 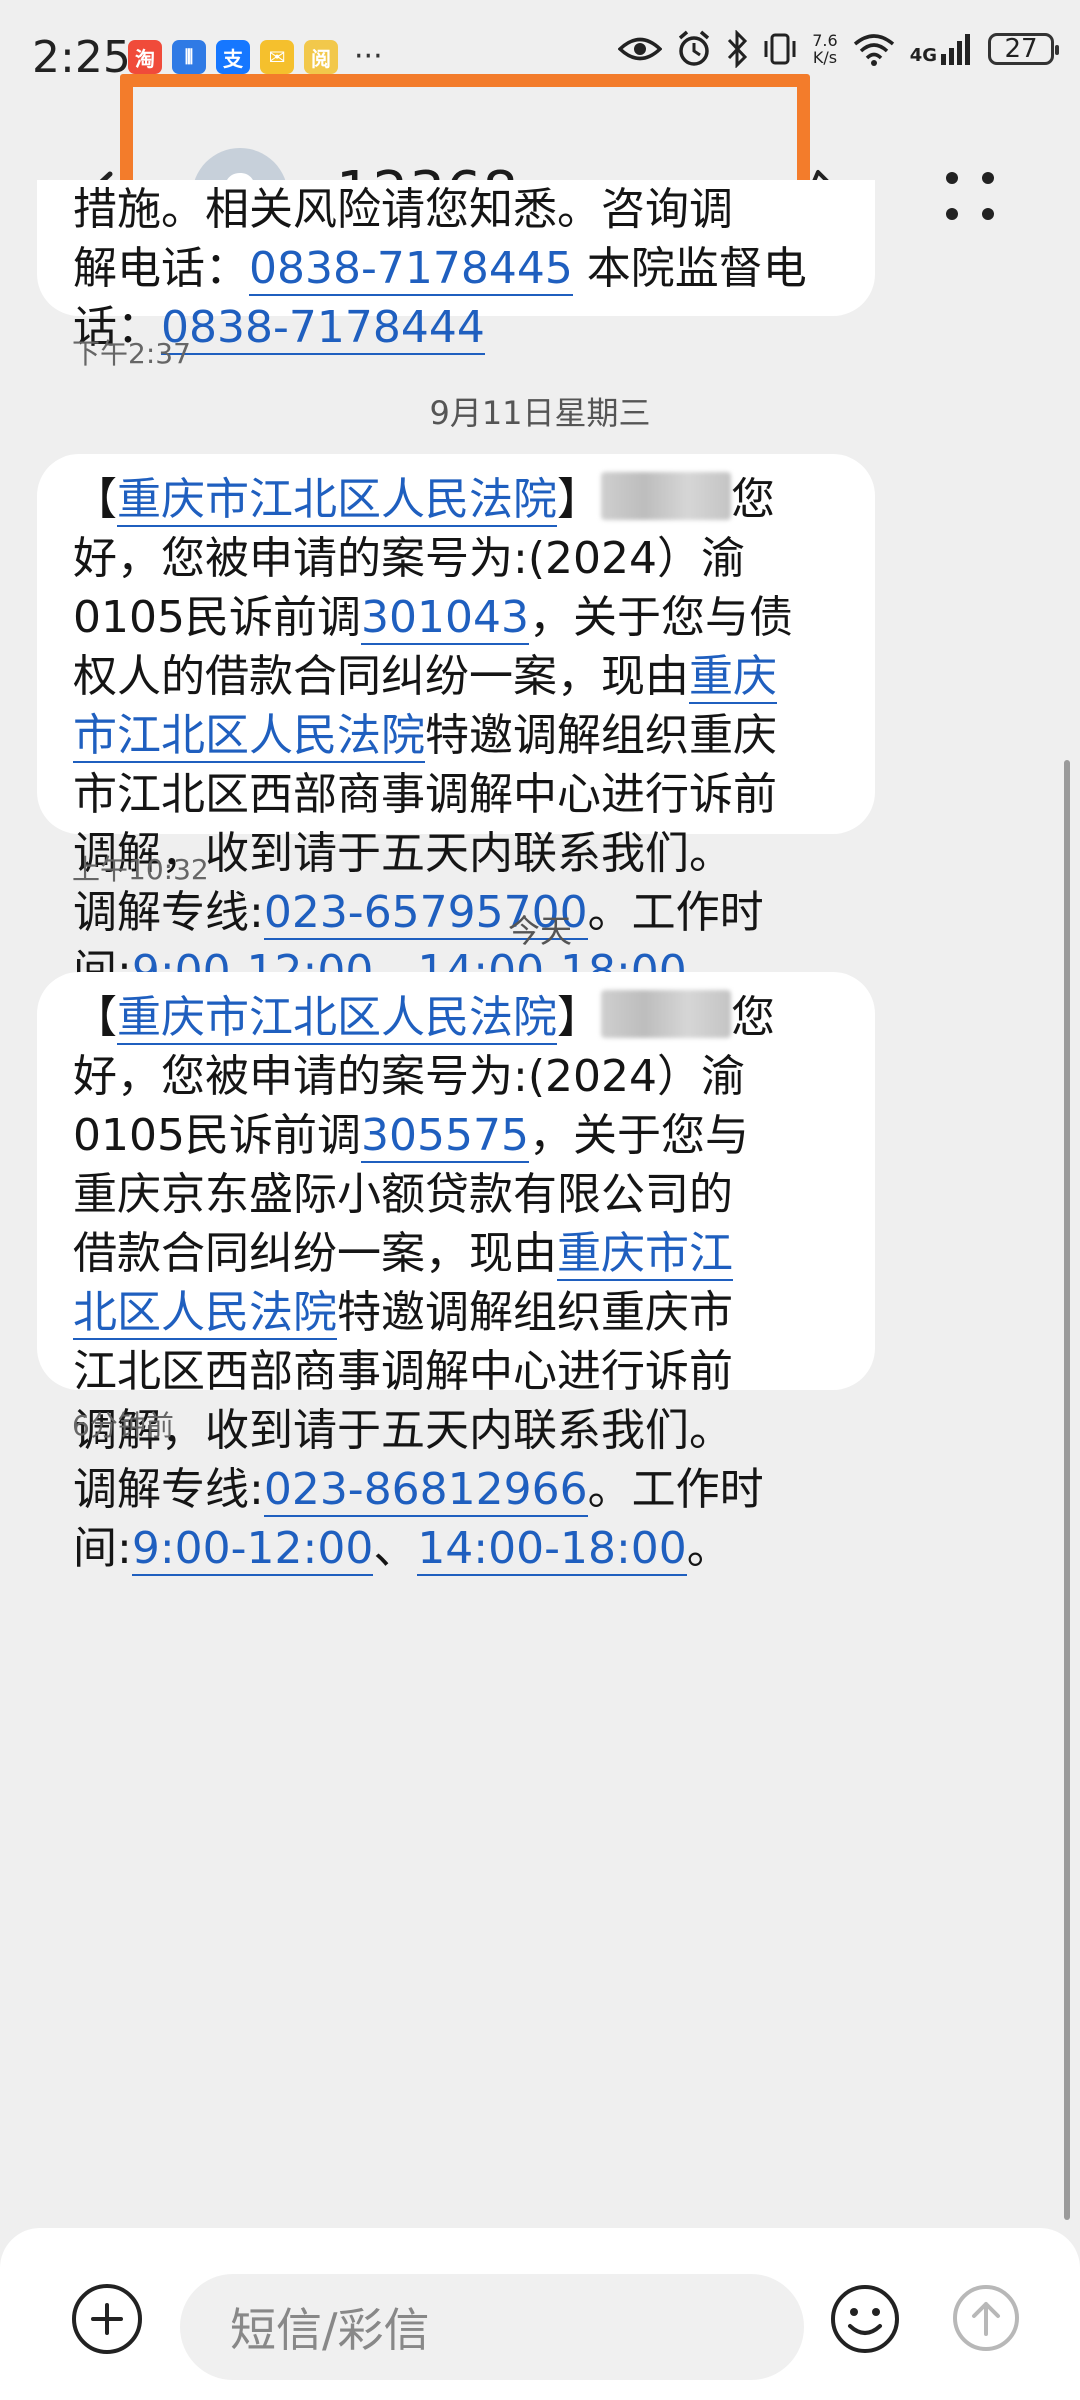 I want to click on message-line: 解电话：0838-7178445 本院监督电, so click(x=456, y=268).